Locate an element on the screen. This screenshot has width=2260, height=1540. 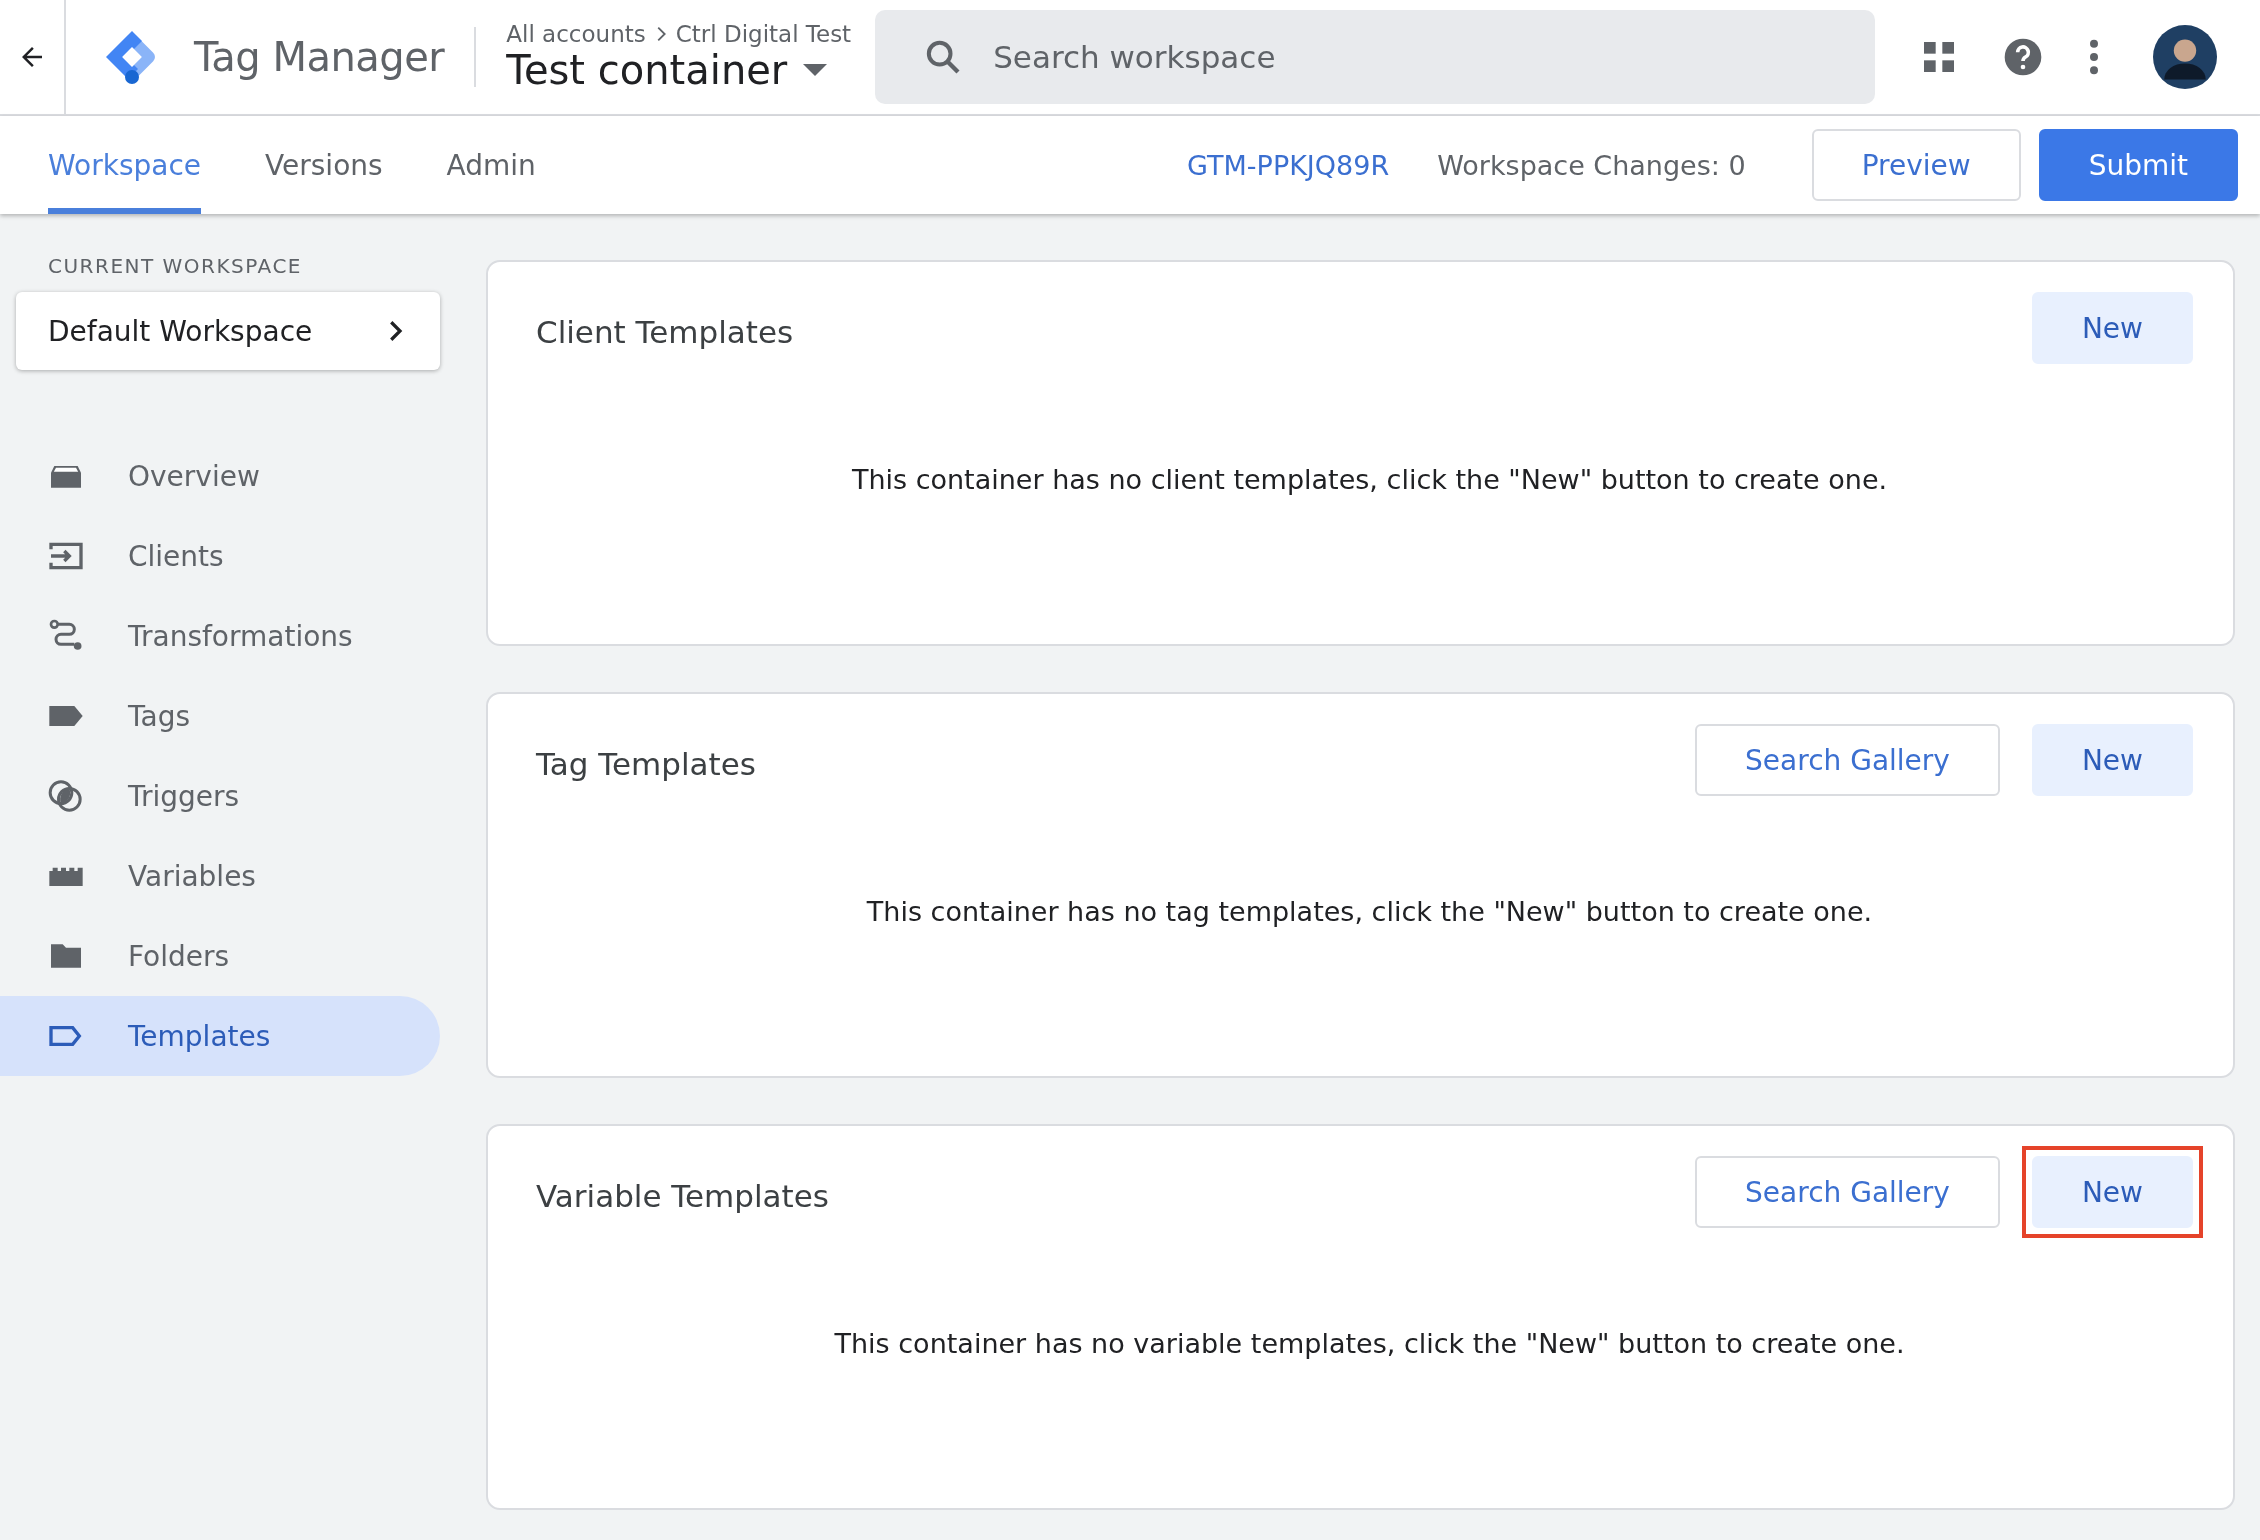
sidebar-item: Templates is located at coordinates (220, 1036).